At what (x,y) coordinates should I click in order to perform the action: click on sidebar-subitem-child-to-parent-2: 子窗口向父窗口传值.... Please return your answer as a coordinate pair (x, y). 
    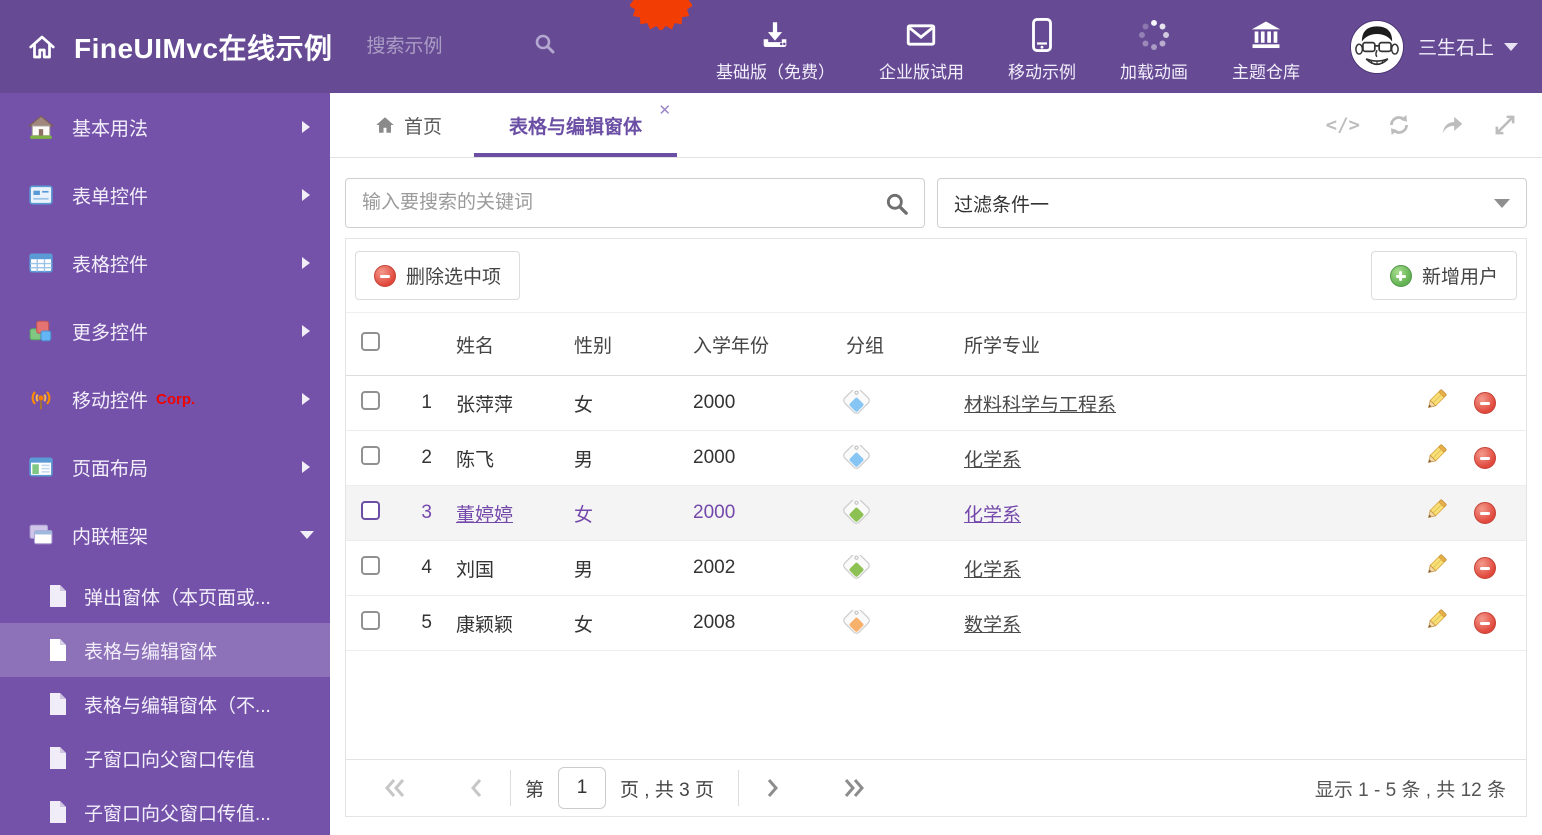
    Looking at the image, I should click on (165, 810).